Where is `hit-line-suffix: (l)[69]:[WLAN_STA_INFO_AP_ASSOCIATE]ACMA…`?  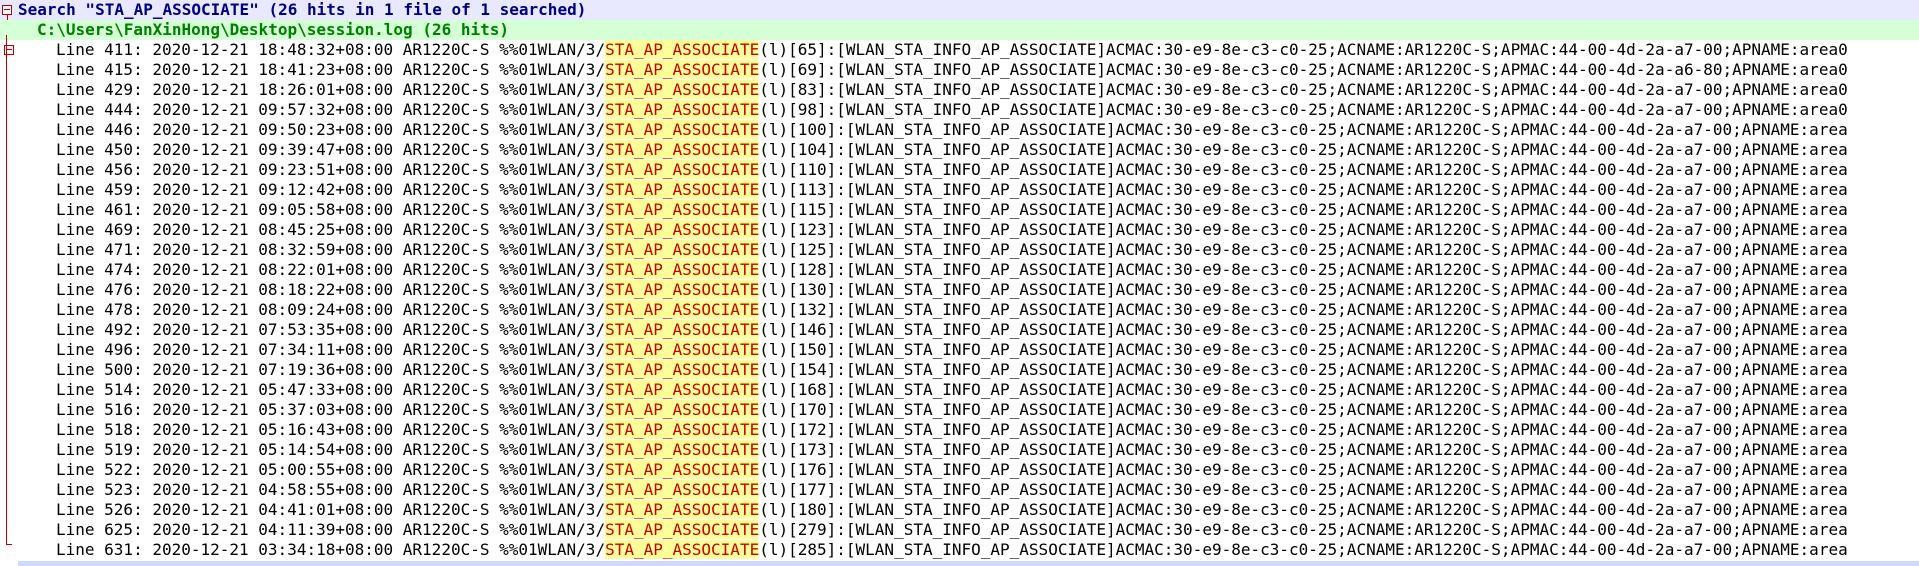
hit-line-suffix: (l)[69]:[WLAN_STA_INFO_AP_ASSOCIATE]ACMA… is located at coordinates (1303, 69).